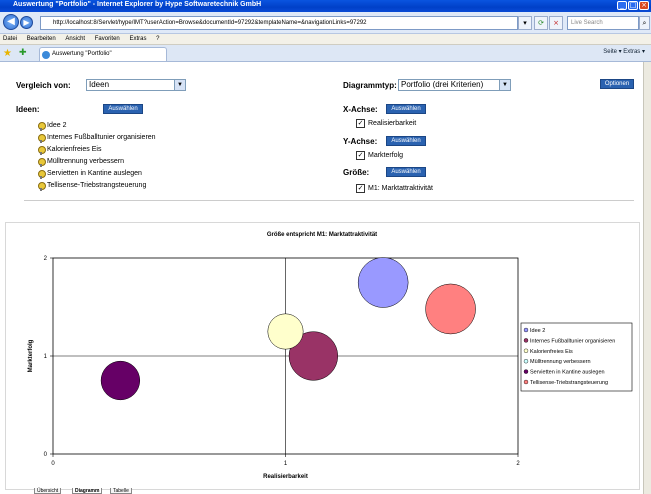 The image size is (651, 494). I want to click on y-axis-label: Markterfolg, so click(31, 355).